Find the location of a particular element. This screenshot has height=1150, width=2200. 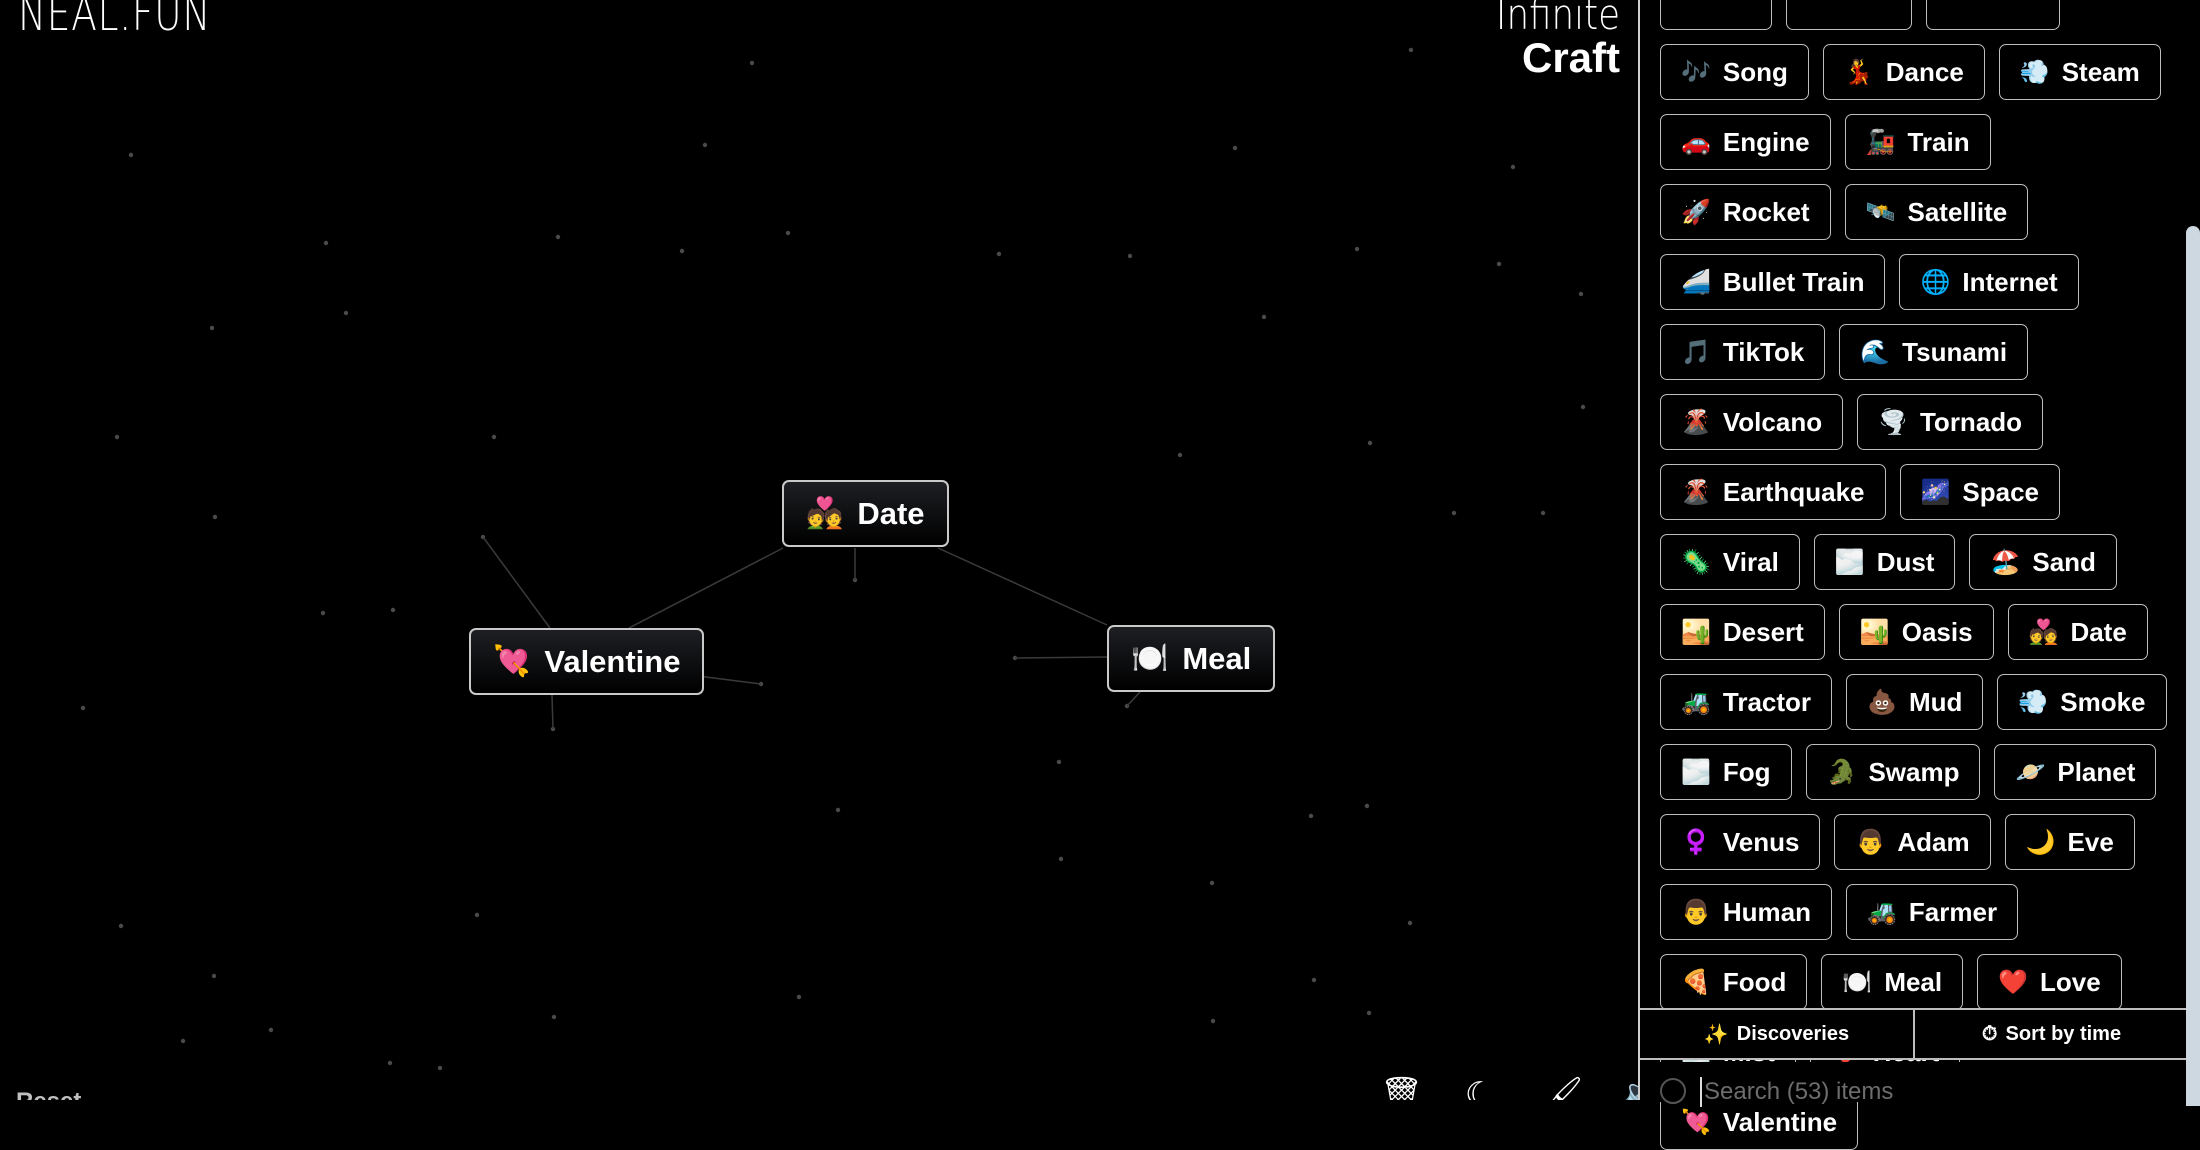

canvas-item-date: 💑 Date is located at coordinates (865, 513).